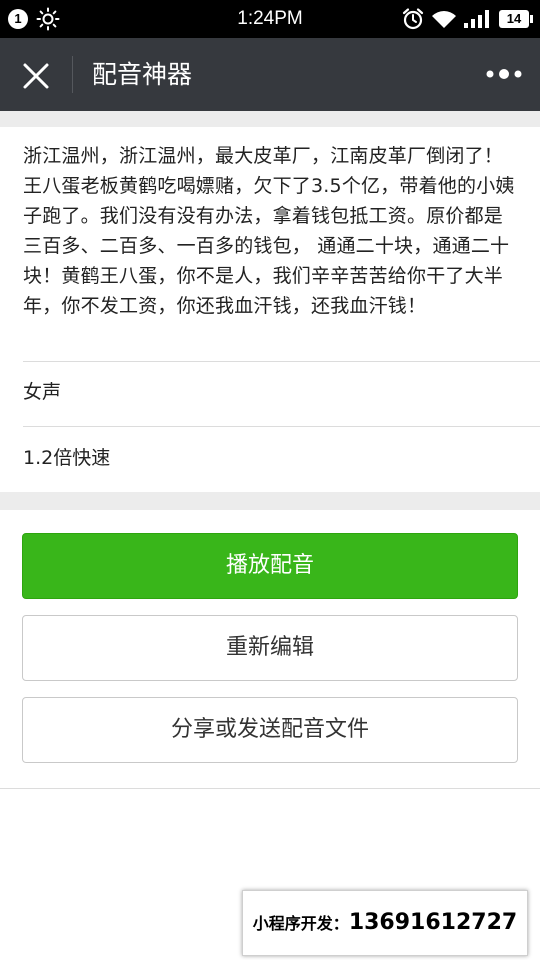  What do you see at coordinates (433, 922) in the screenshot?
I see `developer-phone: 13691612727` at bounding box center [433, 922].